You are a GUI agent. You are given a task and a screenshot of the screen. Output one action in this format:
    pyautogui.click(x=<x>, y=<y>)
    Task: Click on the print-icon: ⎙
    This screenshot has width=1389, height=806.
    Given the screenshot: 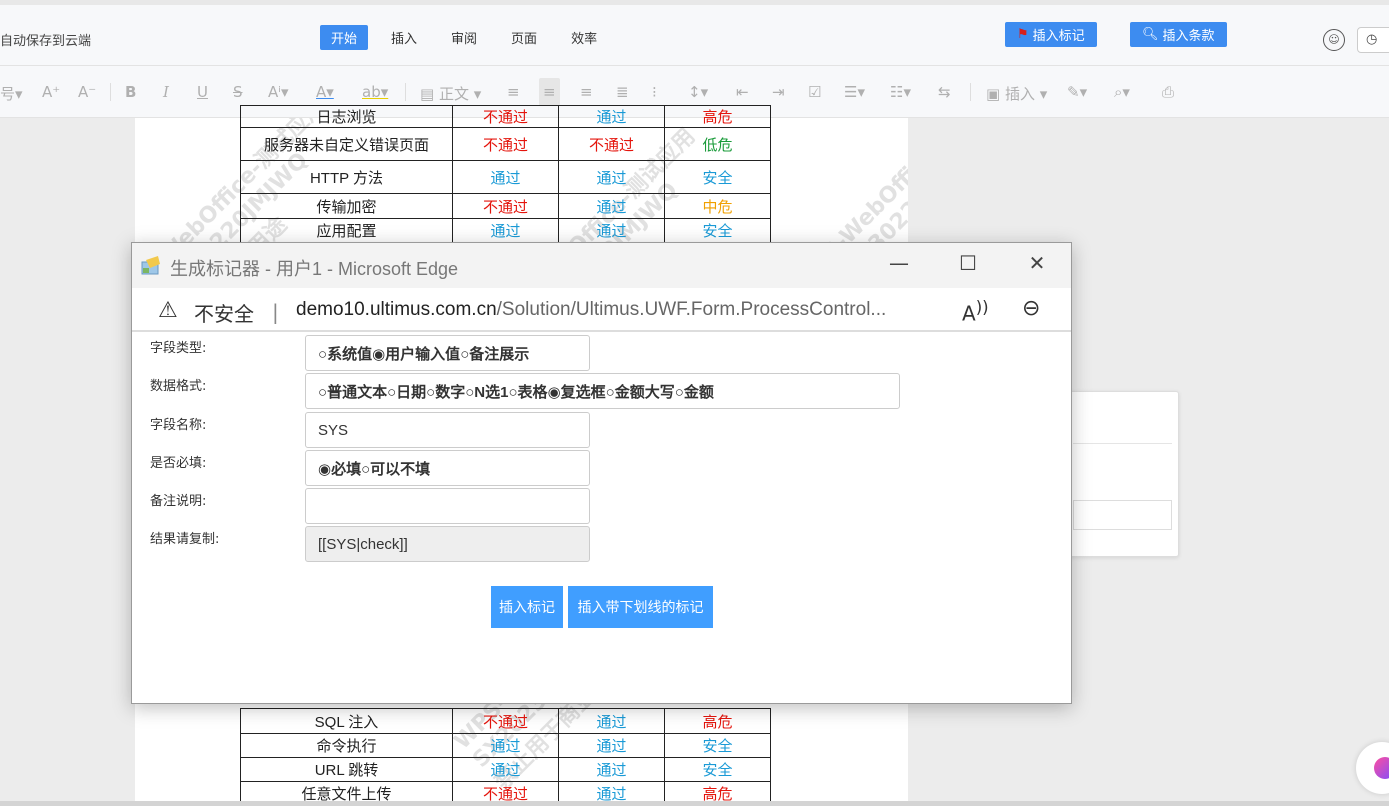 What is the action you would take?
    pyautogui.click(x=1168, y=92)
    